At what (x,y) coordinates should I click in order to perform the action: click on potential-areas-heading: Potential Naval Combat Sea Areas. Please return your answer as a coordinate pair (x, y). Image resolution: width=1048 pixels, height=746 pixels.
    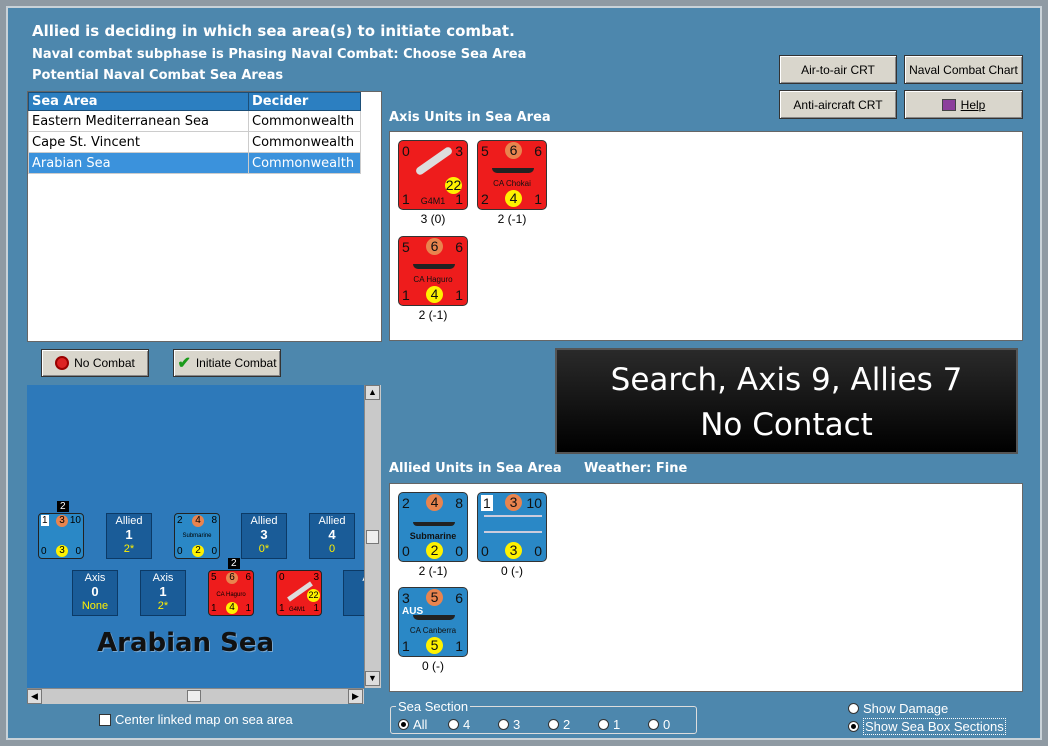
    Looking at the image, I should click on (158, 75).